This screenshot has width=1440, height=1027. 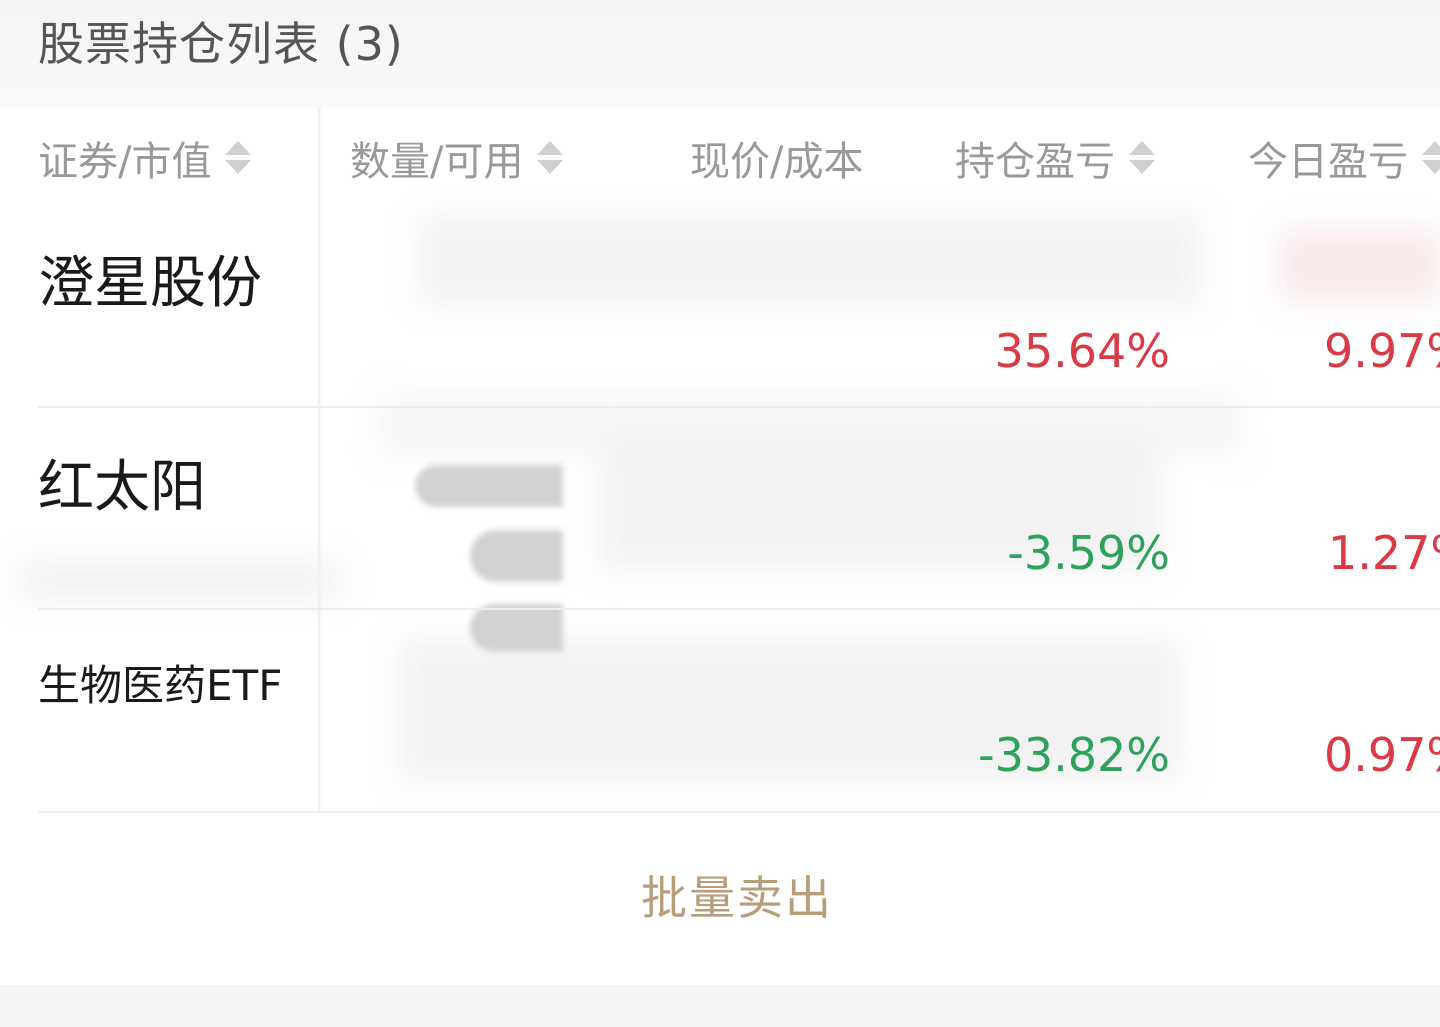 I want to click on frozen-column-shadow, so click(x=320, y=460).